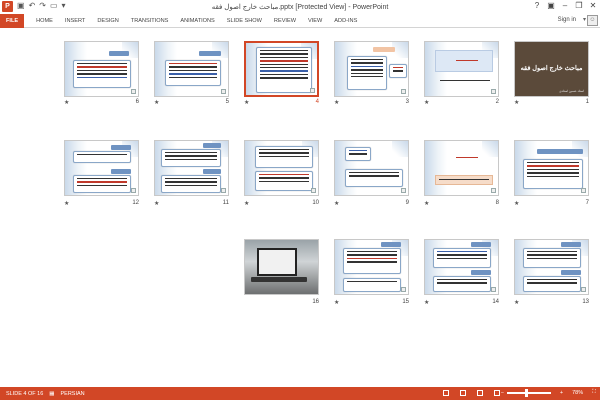 This screenshot has width=600, height=400. What do you see at coordinates (495, 302) in the screenshot?
I see `slide-number: 14` at bounding box center [495, 302].